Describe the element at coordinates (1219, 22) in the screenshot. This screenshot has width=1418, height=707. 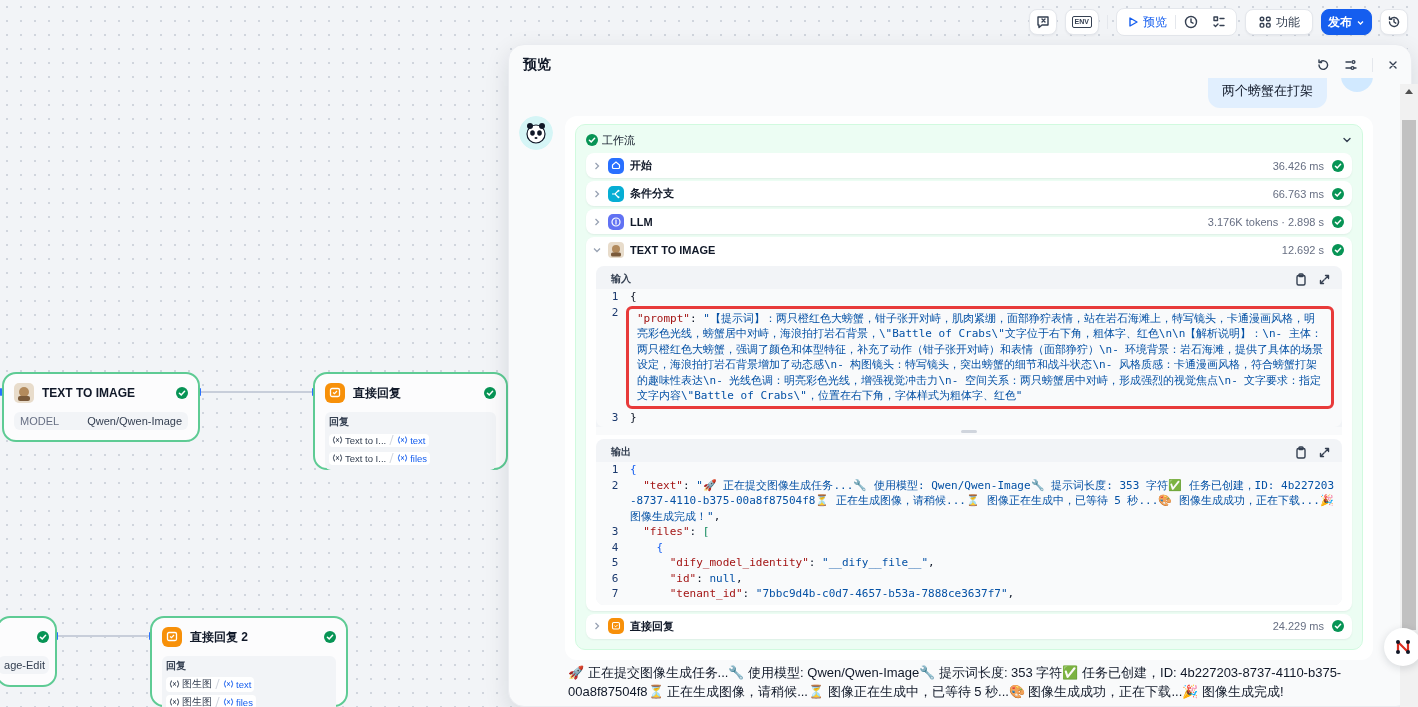
I see `checklist-icon` at that location.